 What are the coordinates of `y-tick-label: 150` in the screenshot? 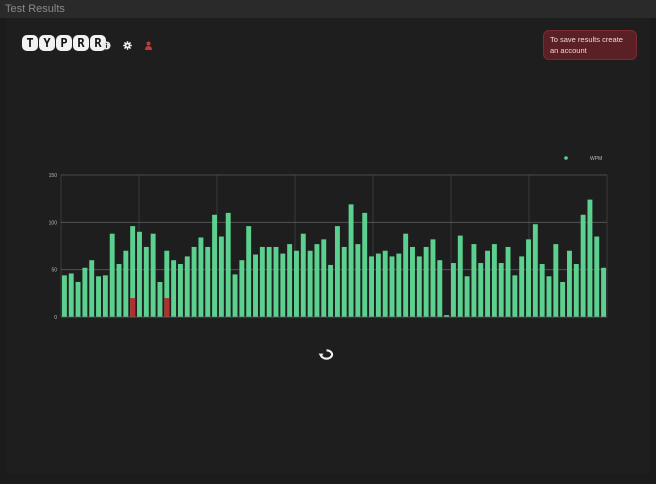 It's located at (53, 176).